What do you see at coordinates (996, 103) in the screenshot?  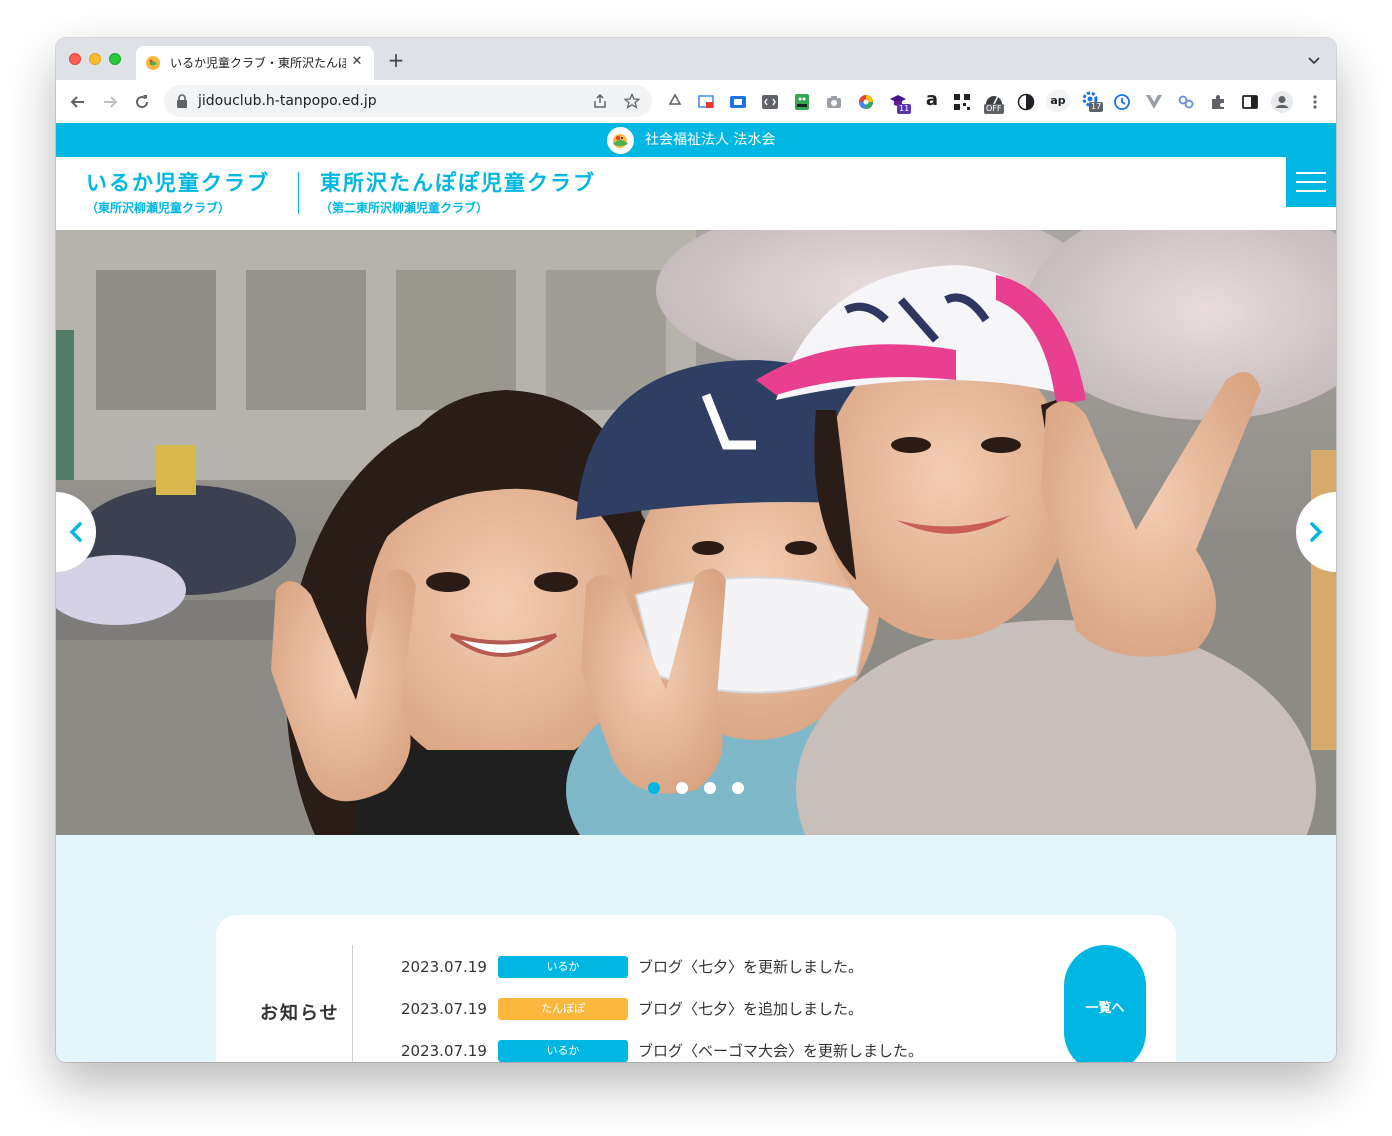 I see `speedometer-extension: OFF` at bounding box center [996, 103].